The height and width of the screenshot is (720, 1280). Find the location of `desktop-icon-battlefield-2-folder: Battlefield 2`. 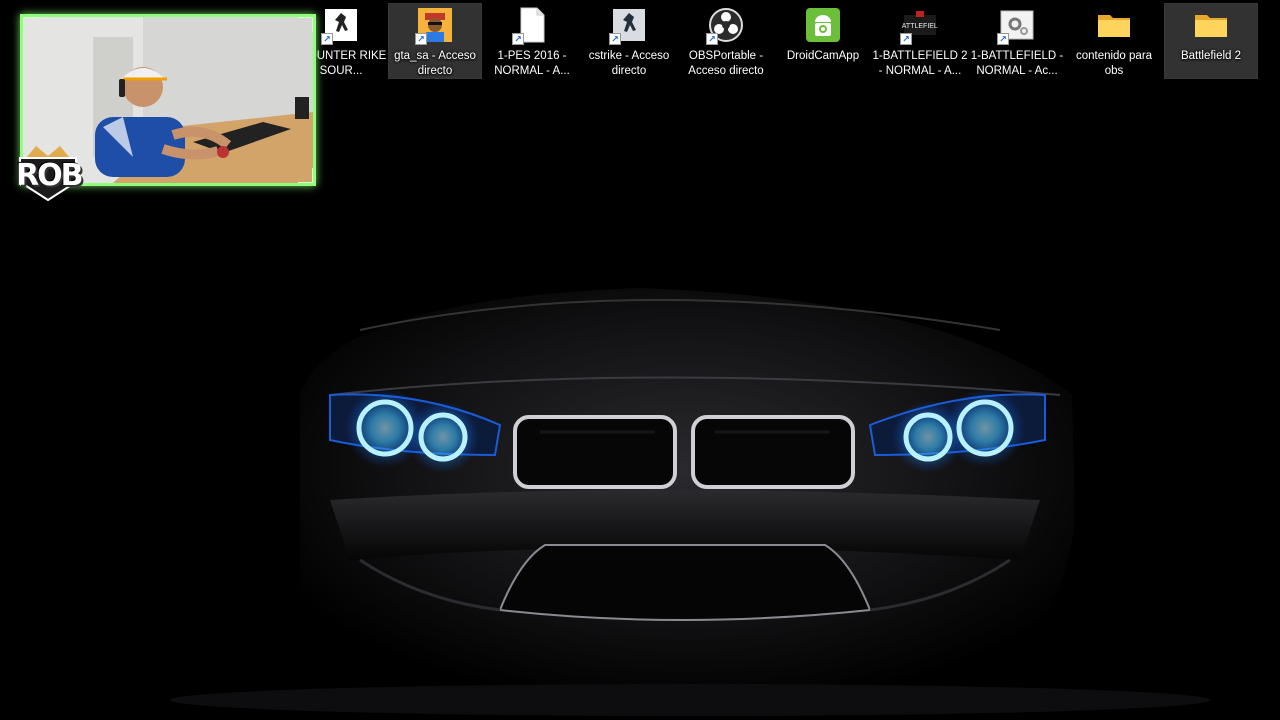

desktop-icon-battlefield-2-folder: Battlefield 2 is located at coordinates (1211, 41).